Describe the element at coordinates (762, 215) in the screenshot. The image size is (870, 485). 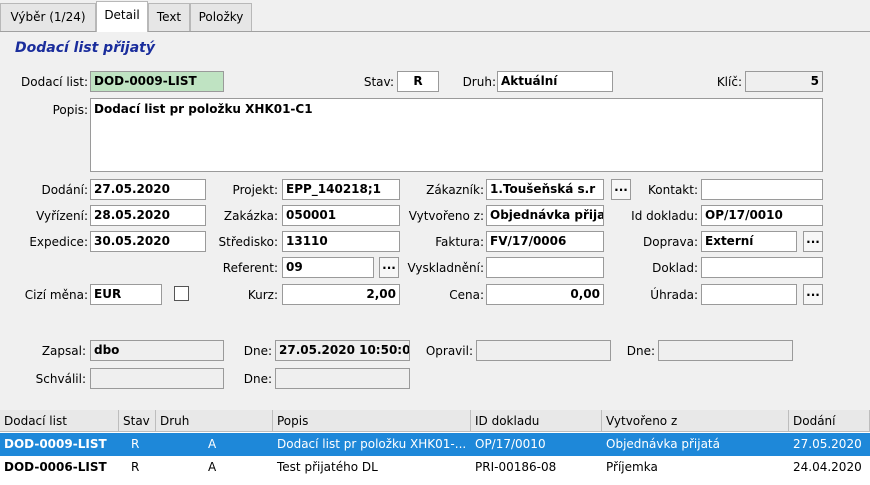
I see `id-dokladu-field: OP/17/0010` at that location.